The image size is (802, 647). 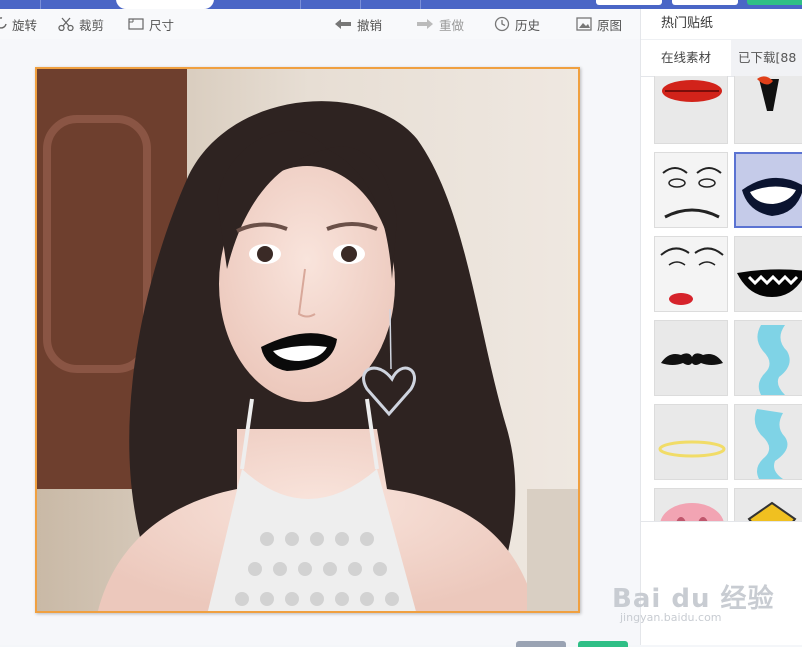 I want to click on resize-icon, so click(x=136, y=24).